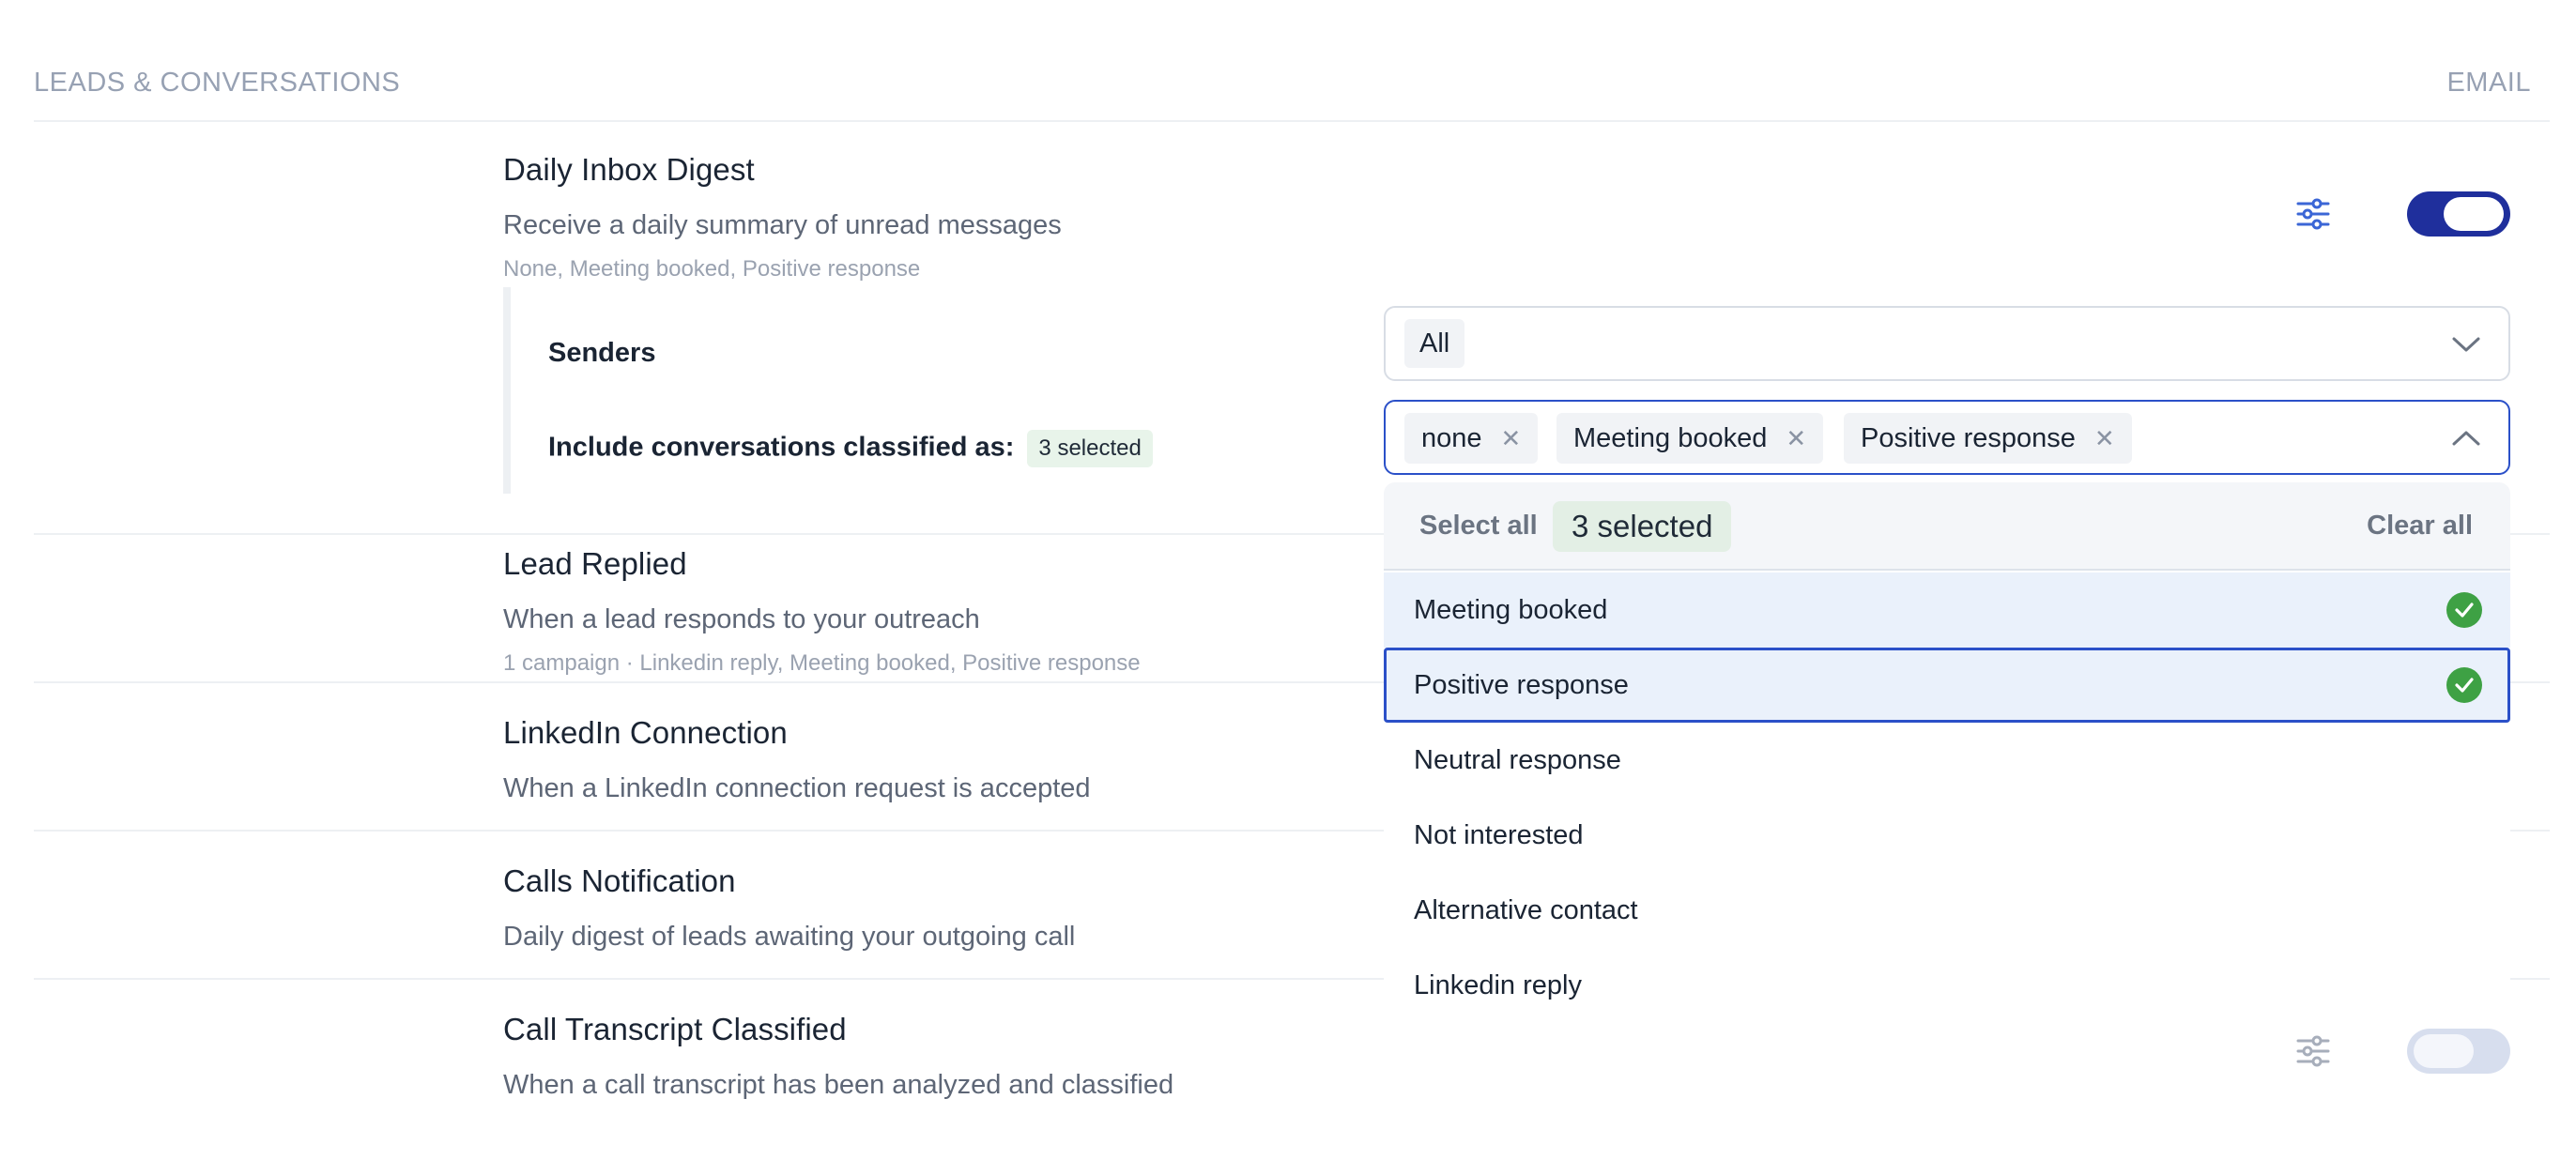  I want to click on selected-count-badge: 3 selected, so click(1090, 448).